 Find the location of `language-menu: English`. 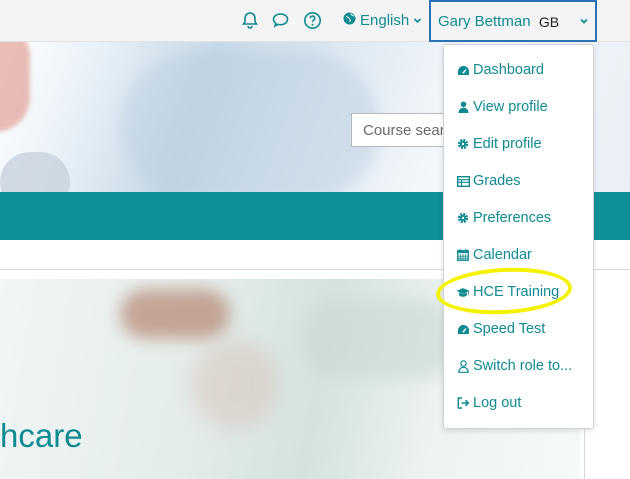

language-menu: English is located at coordinates (382, 20).